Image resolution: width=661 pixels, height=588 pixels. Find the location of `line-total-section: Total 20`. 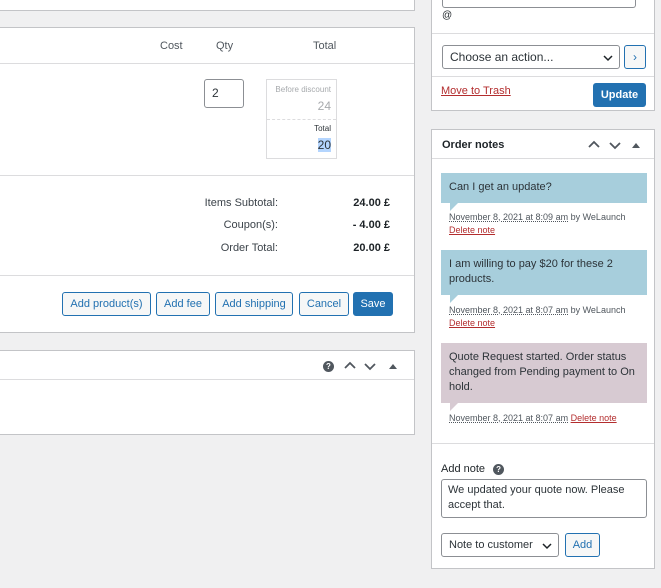

line-total-section: Total 20 is located at coordinates (301, 140).